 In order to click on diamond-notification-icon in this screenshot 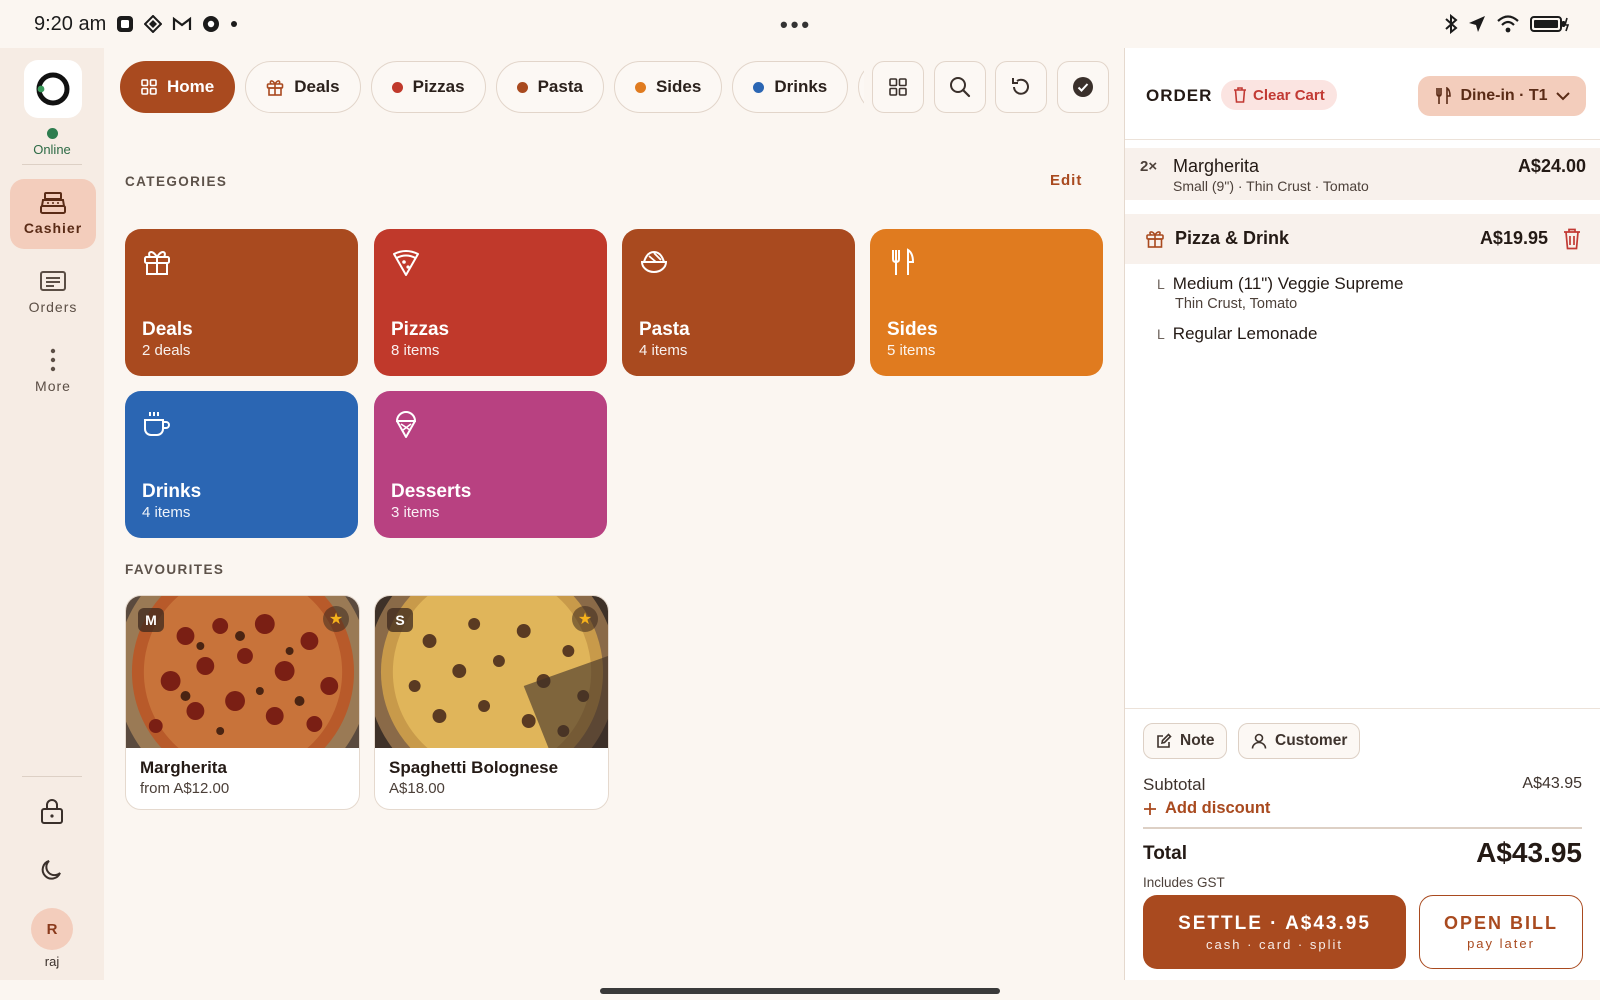, I will do `click(153, 24)`.